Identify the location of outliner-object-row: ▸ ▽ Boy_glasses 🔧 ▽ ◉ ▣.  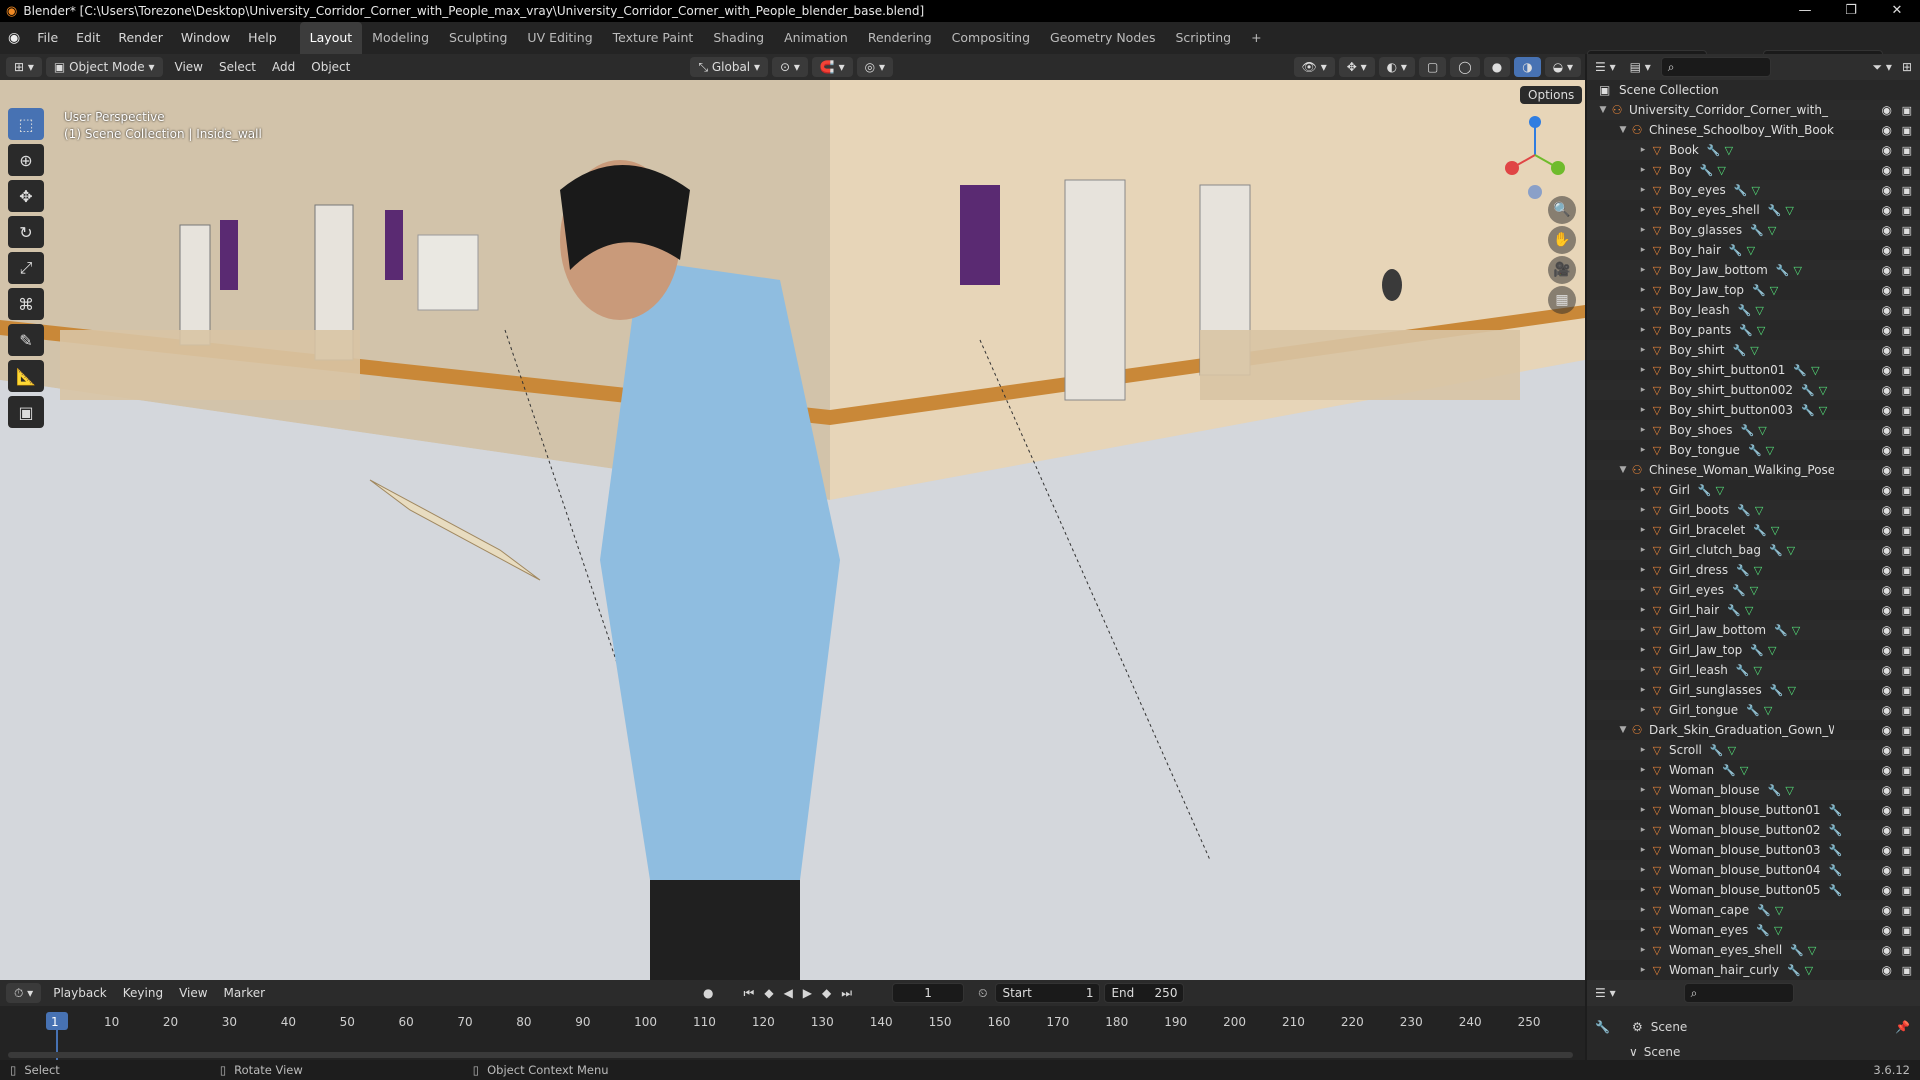
(1753, 230).